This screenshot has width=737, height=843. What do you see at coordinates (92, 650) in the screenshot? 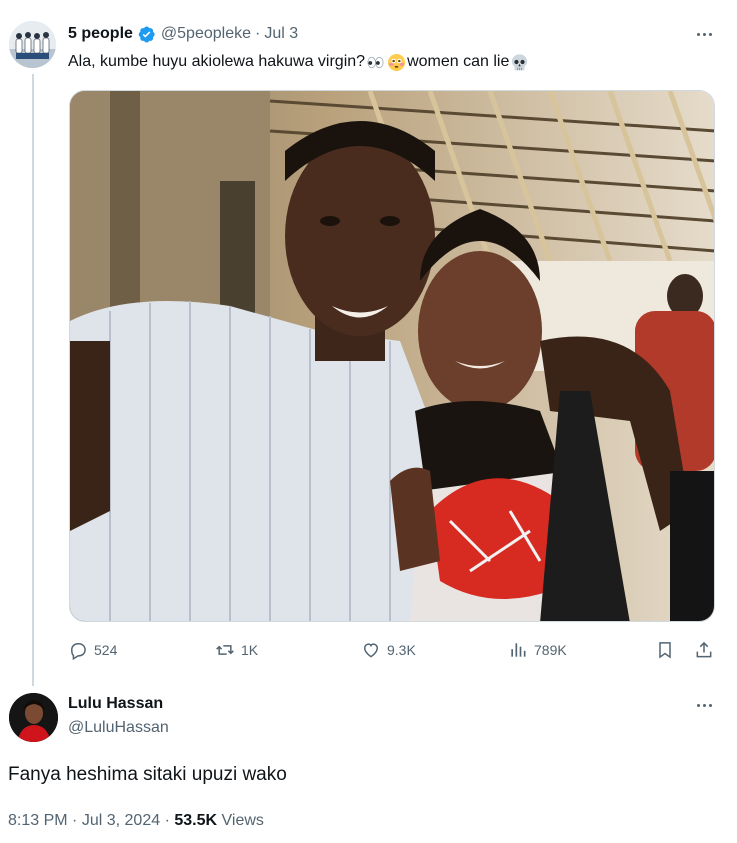
I see `reply-button: 524` at bounding box center [92, 650].